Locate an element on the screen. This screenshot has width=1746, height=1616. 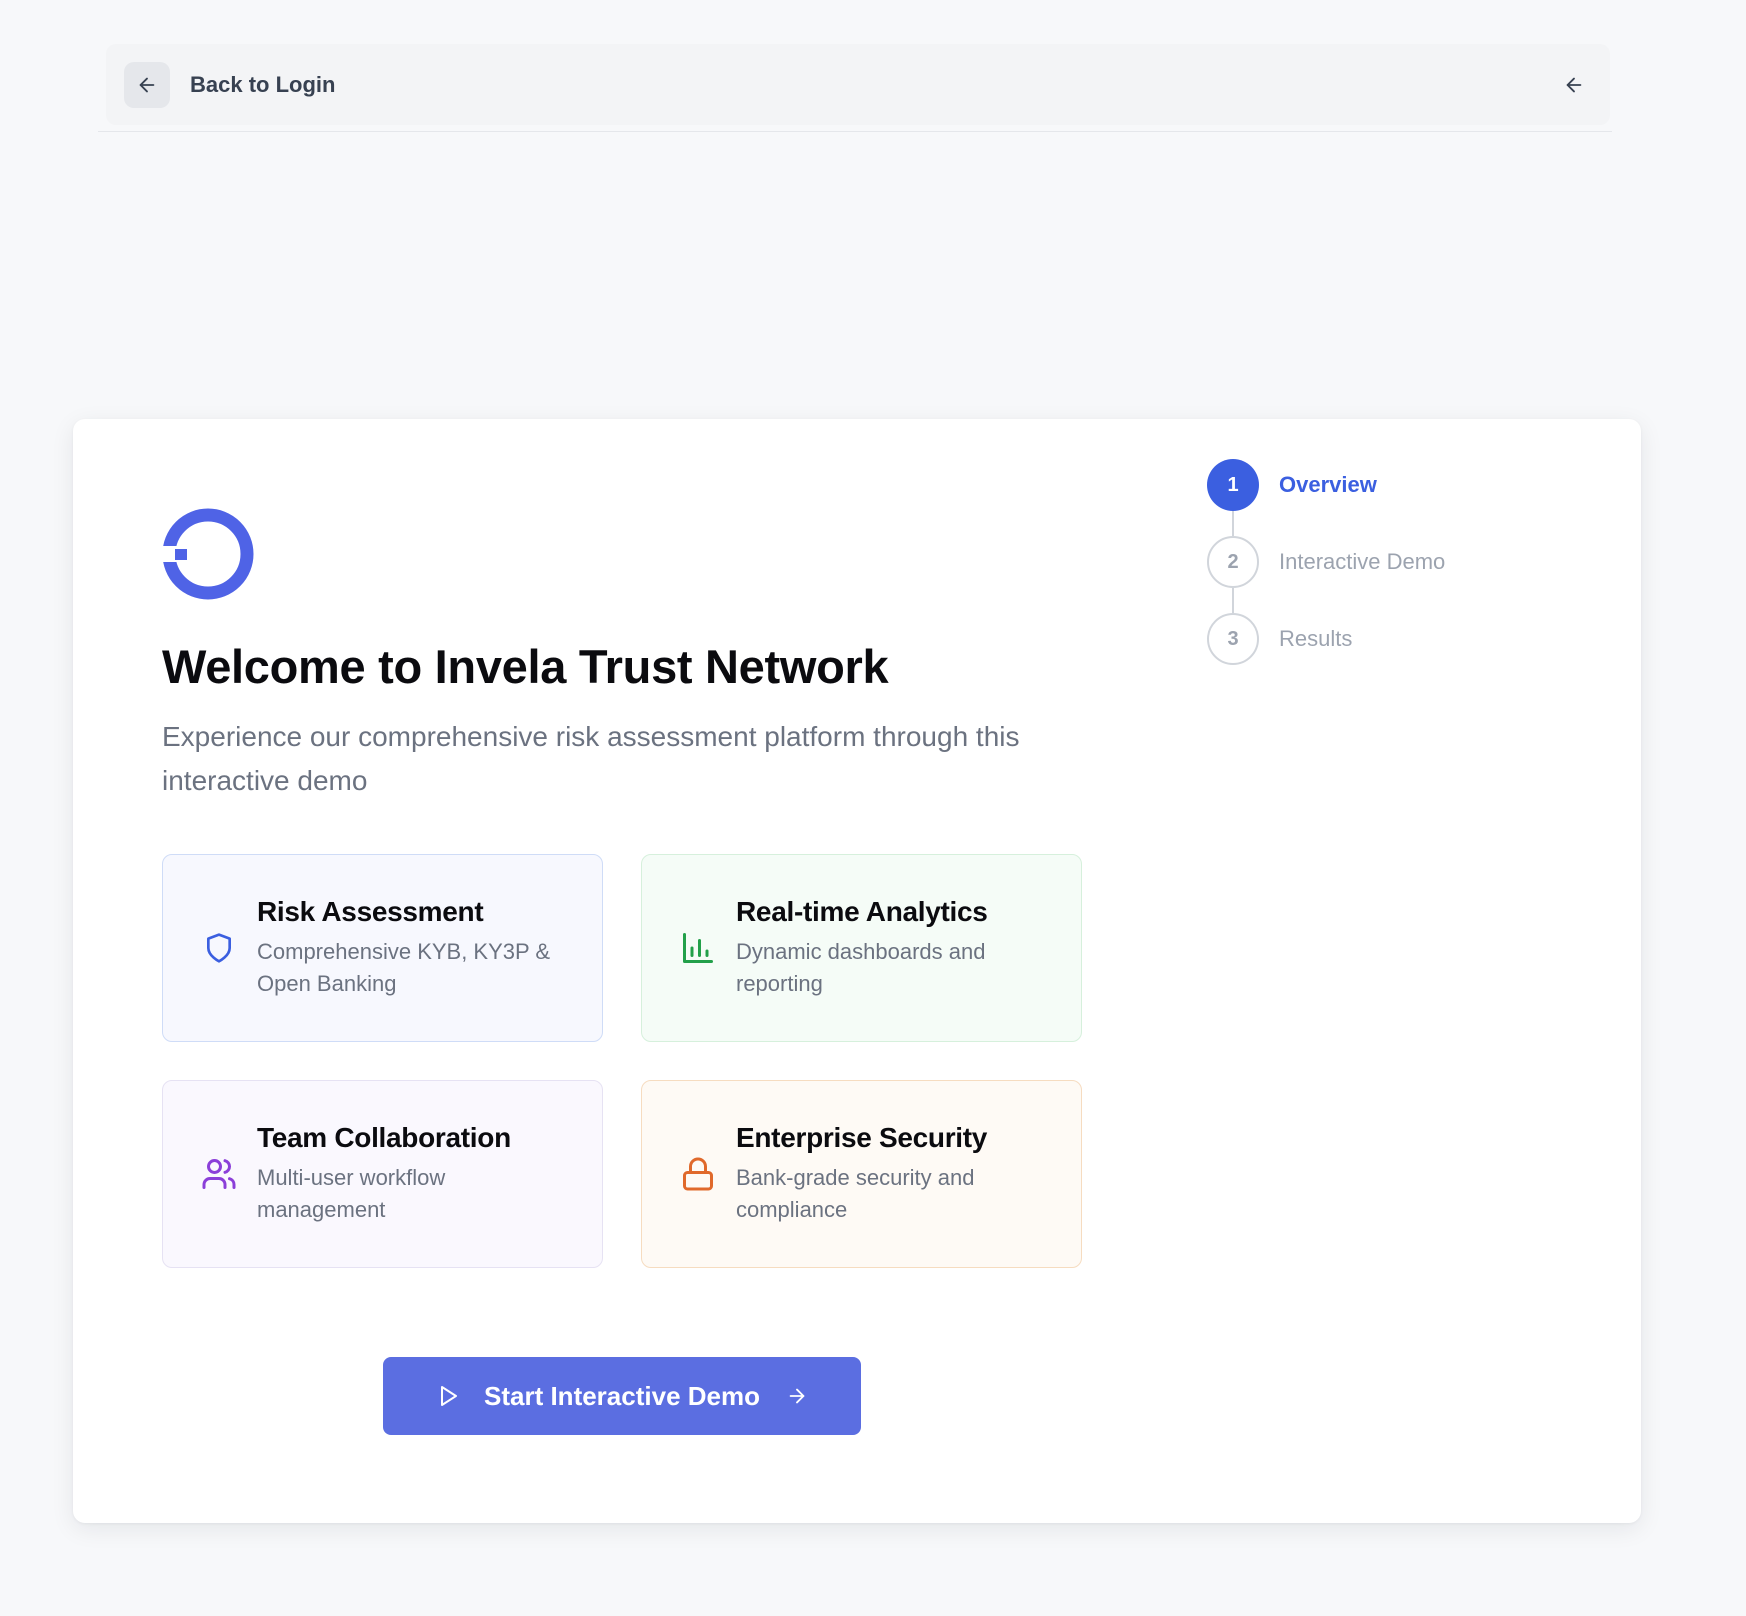
step-label: Overview is located at coordinates (1328, 484).